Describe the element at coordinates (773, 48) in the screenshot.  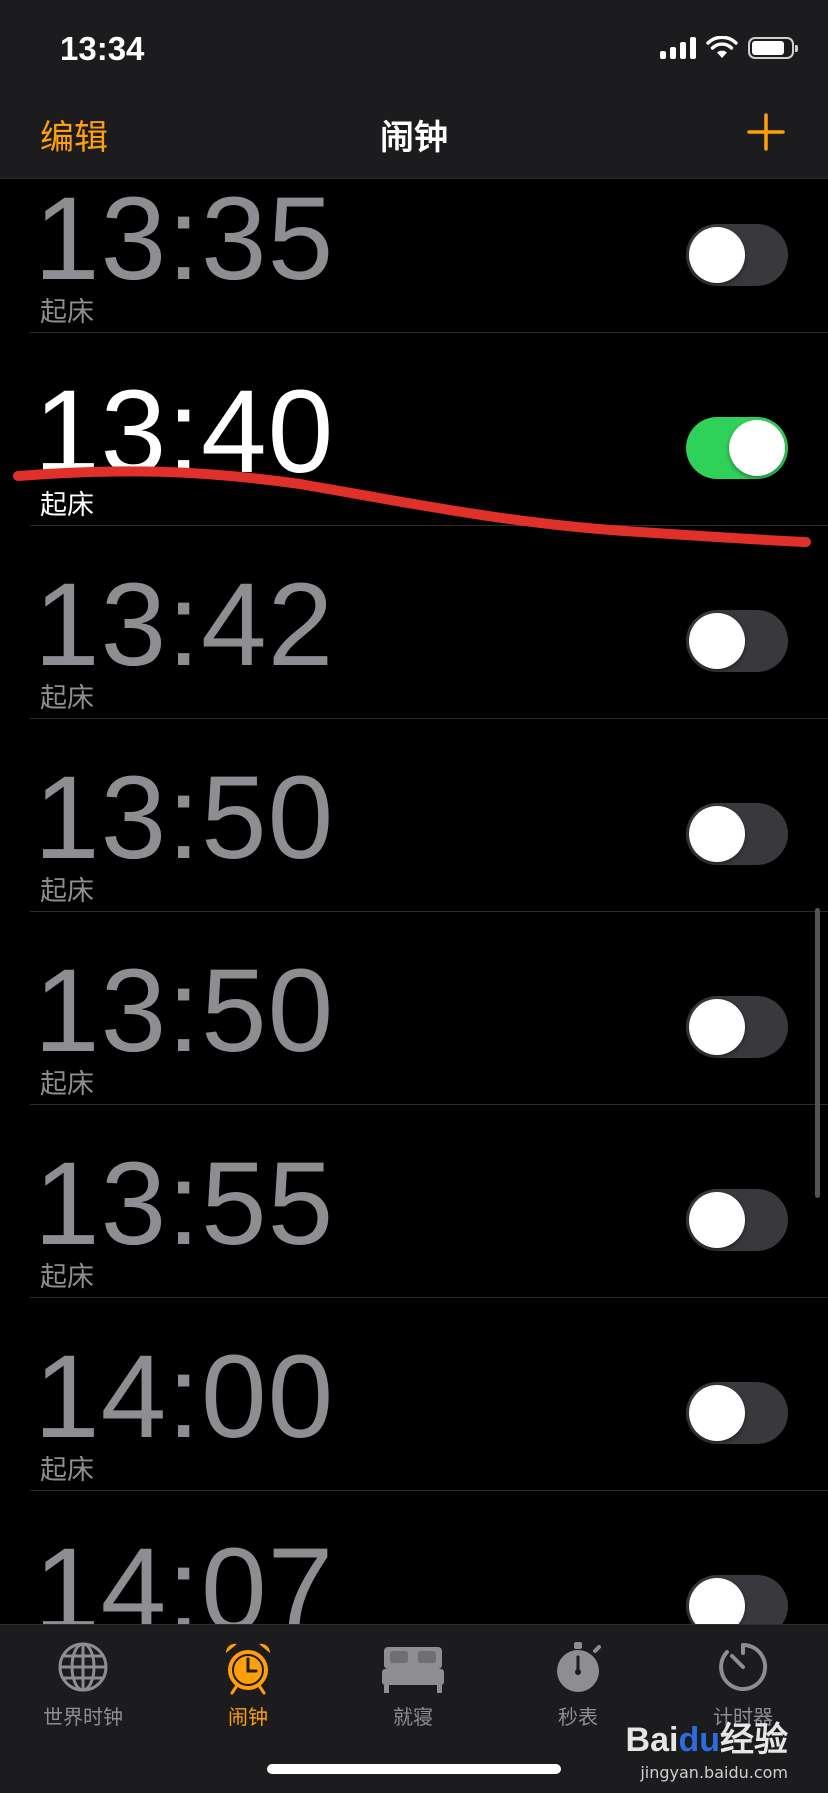
I see `battery-icon` at that location.